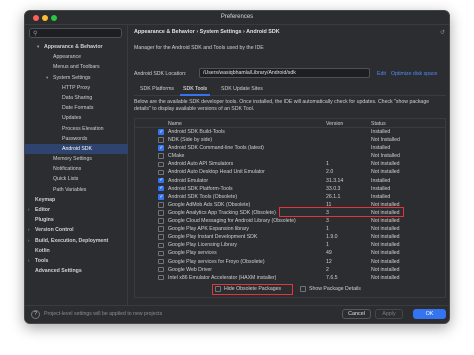 The image size is (474, 355). Describe the element at coordinates (76, 241) in the screenshot. I see `sidebar-item: › Build, Execution, Deployment` at that location.